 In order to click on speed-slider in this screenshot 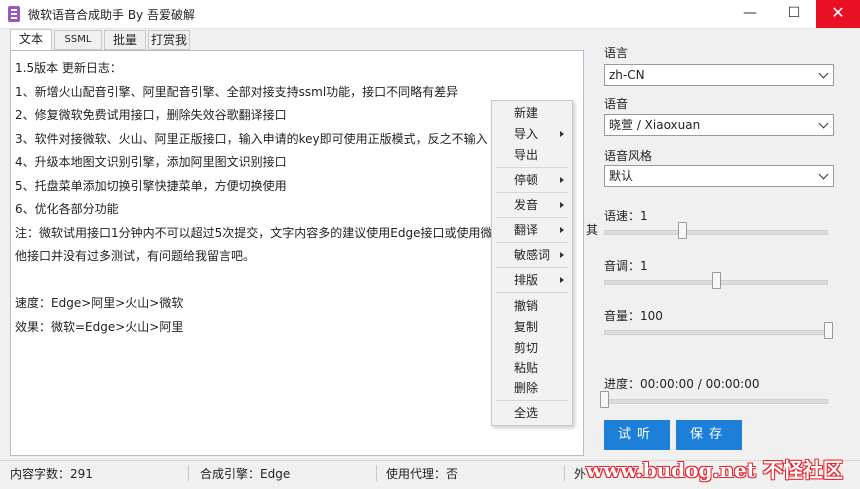, I will do `click(716, 231)`.